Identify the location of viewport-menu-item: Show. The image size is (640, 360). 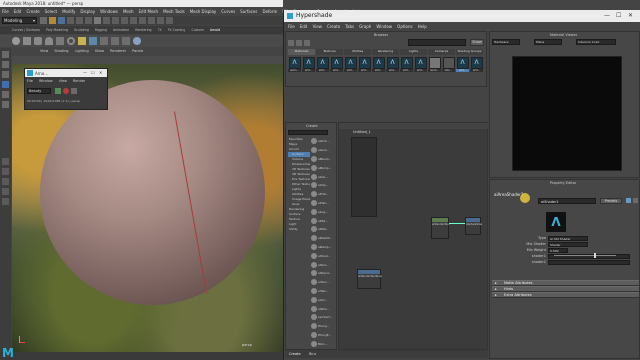
(99, 51).